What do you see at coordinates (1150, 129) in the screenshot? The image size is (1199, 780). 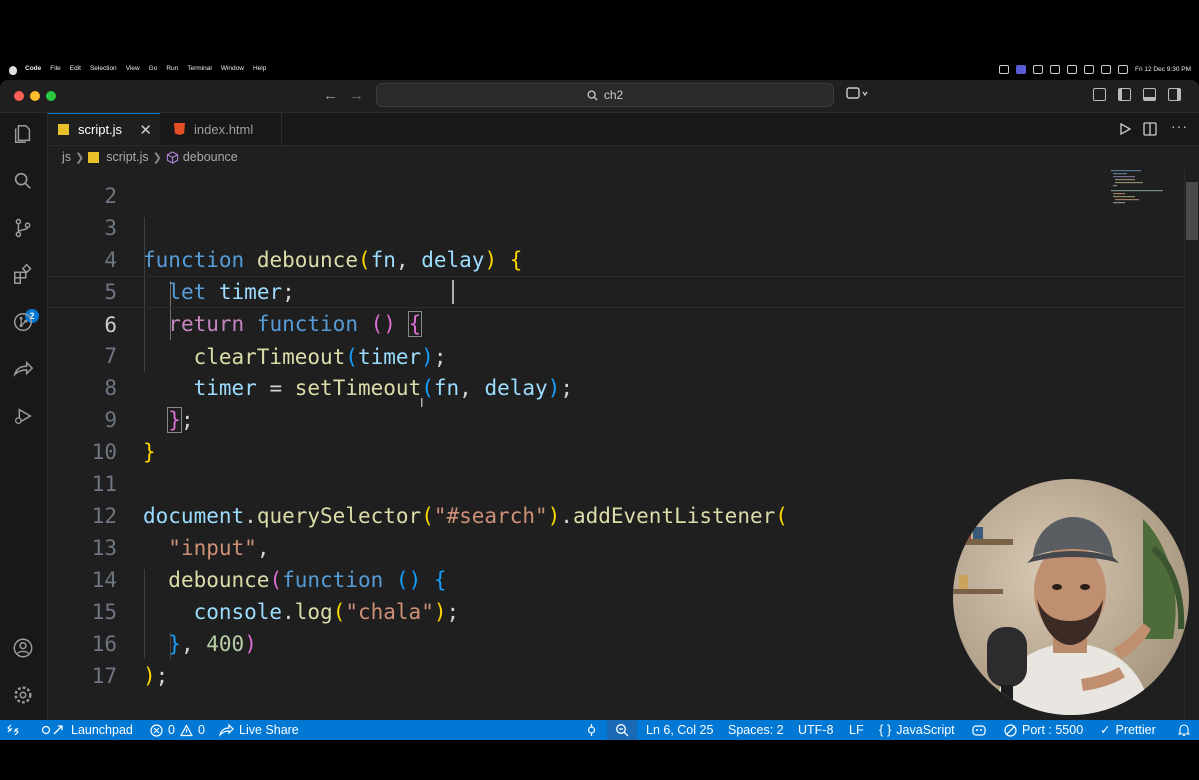 I see `split-editor-icon` at bounding box center [1150, 129].